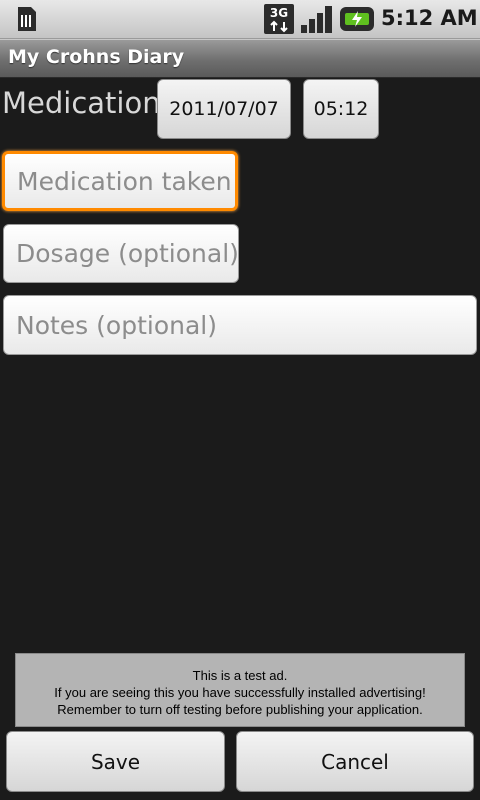 This screenshot has height=800, width=480. Describe the element at coordinates (96, 57) in the screenshot. I see `app-title: My Crohns Diary` at that location.